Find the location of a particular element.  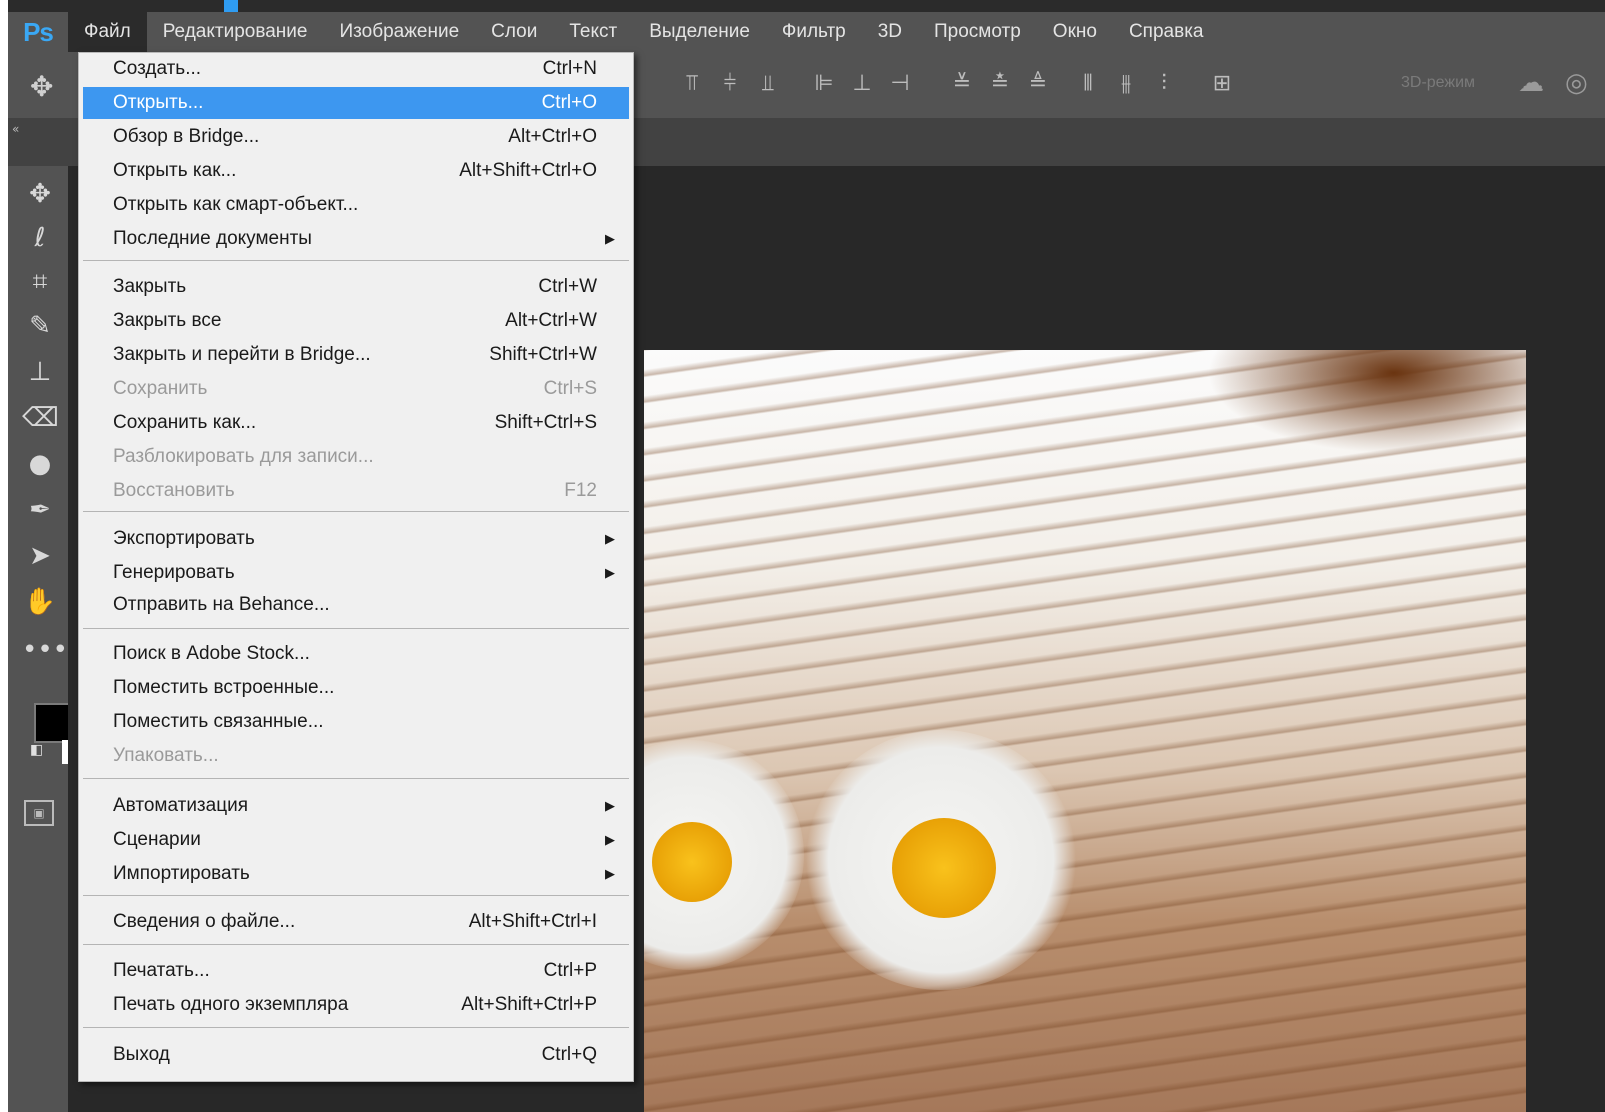

menu-item-open-as: Открыть как... Alt+Shift+Ctrl+O is located at coordinates (356, 171).